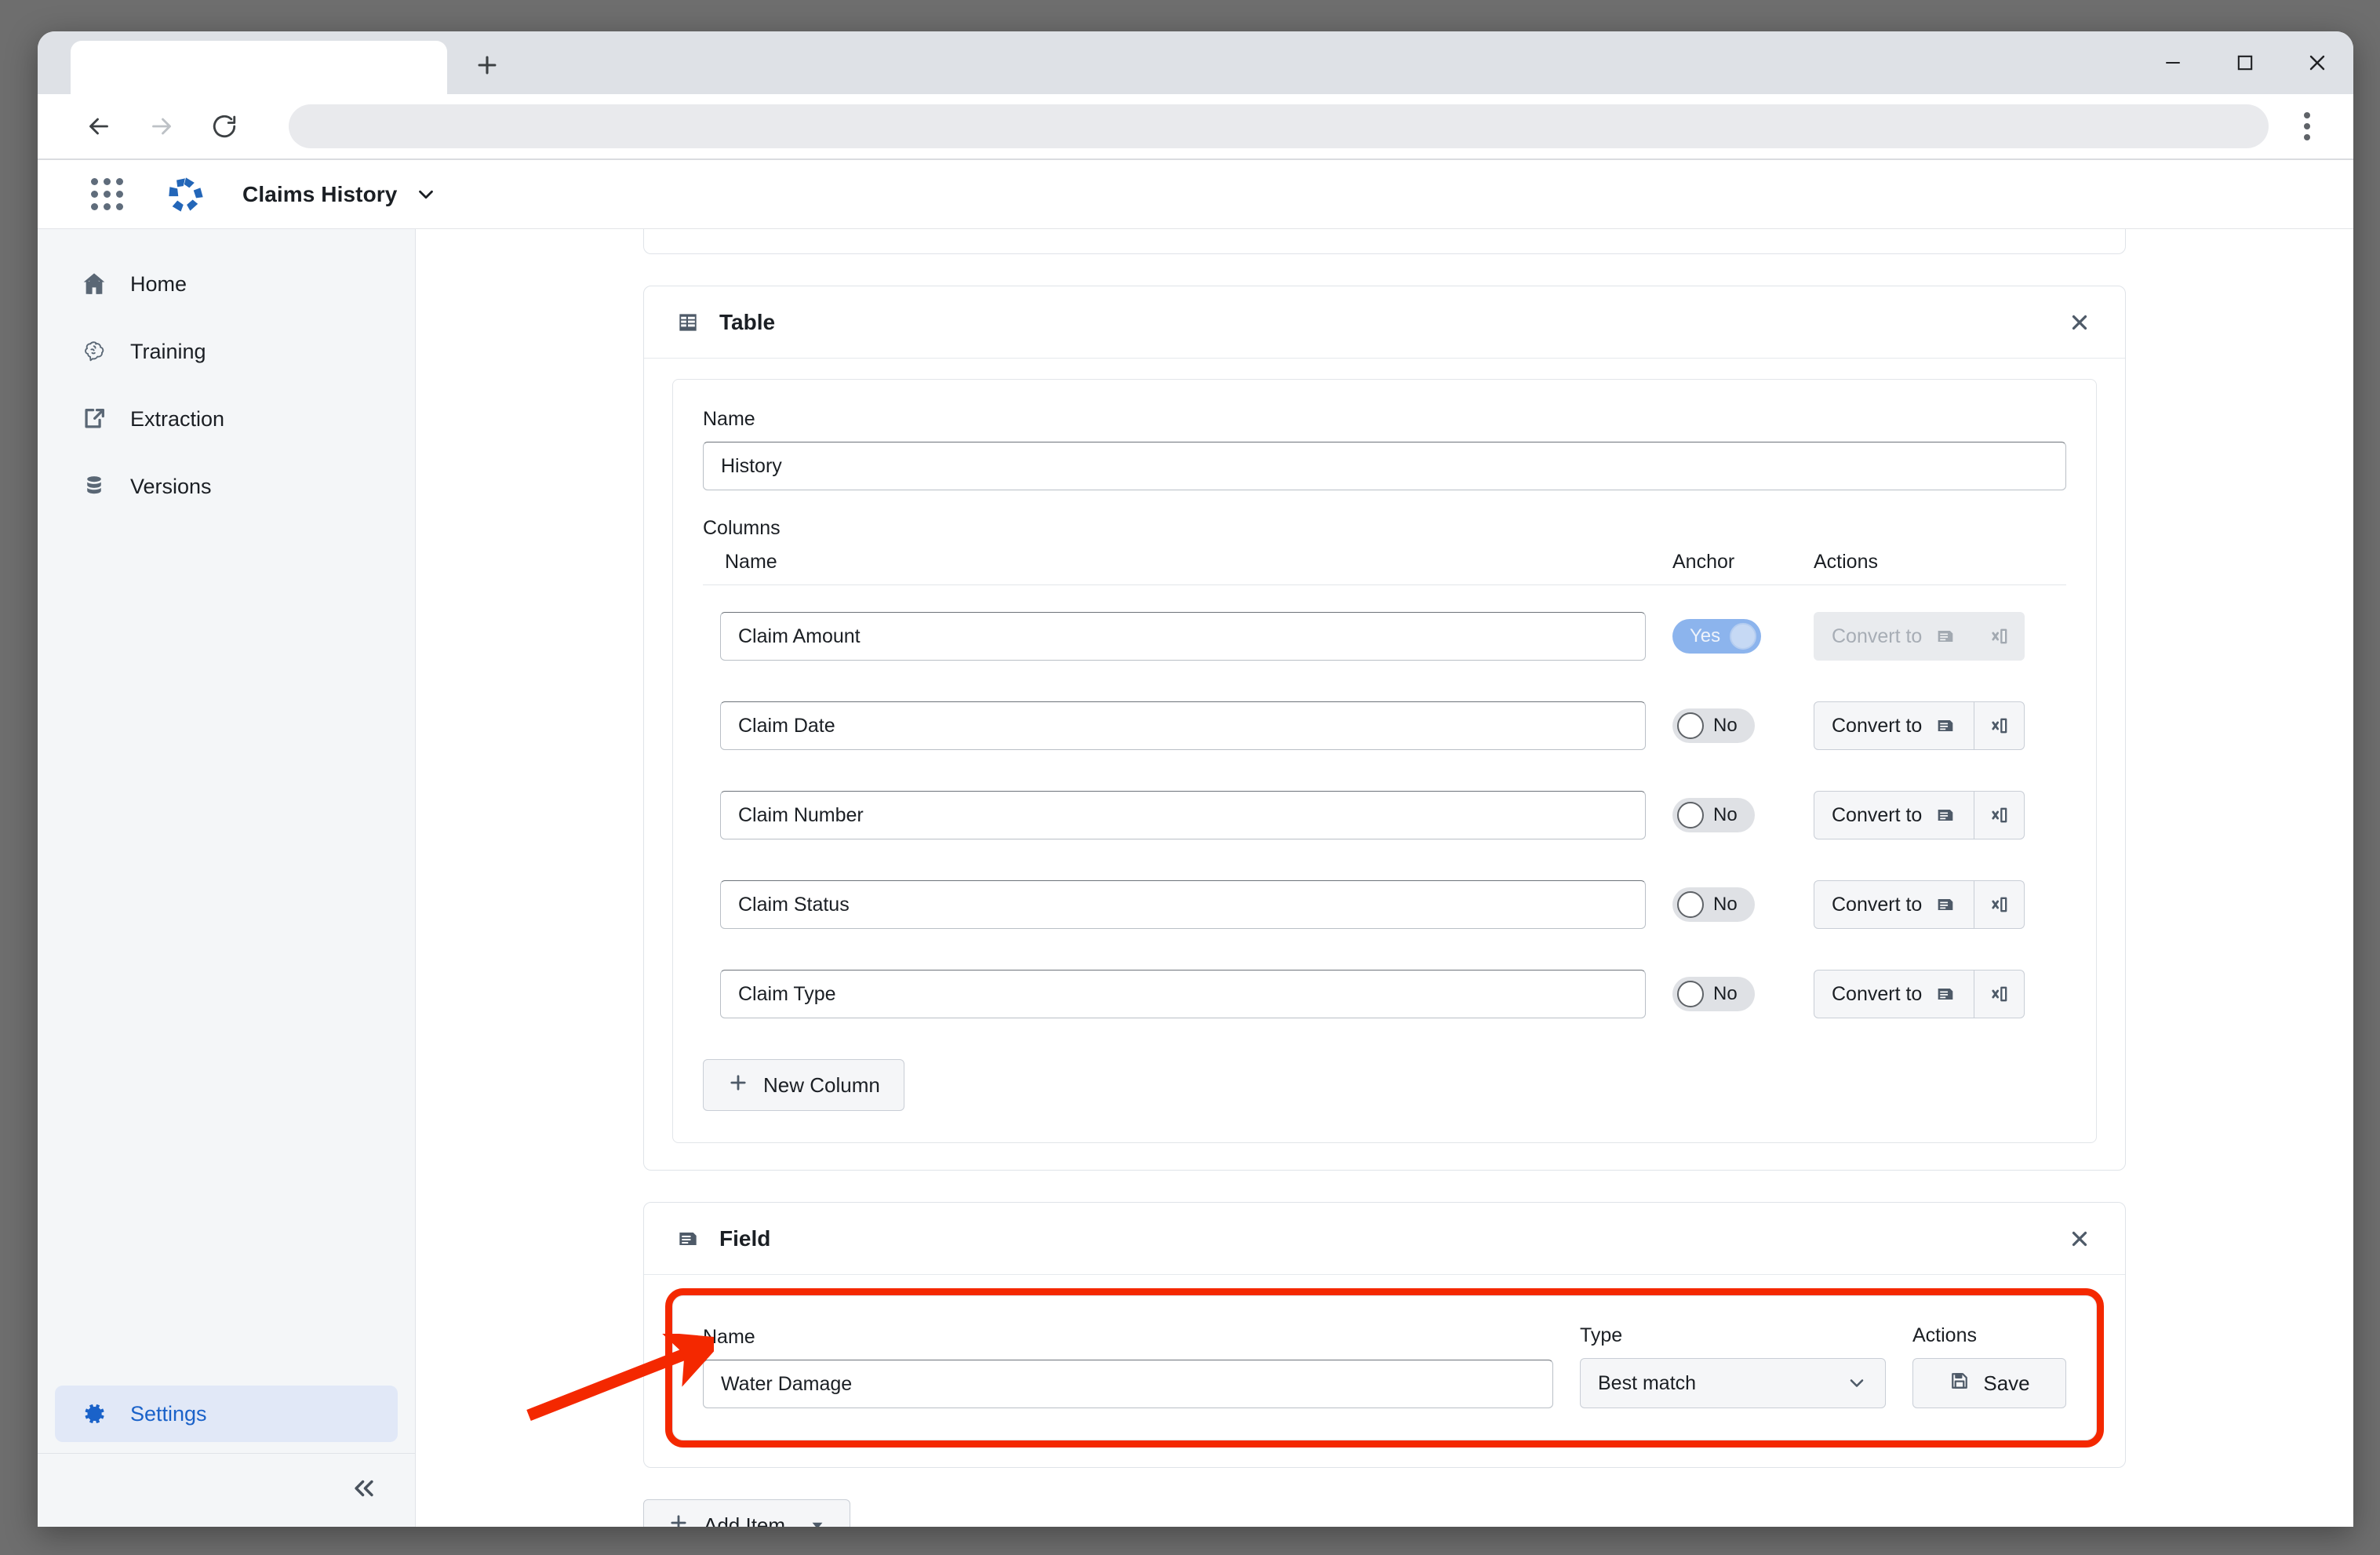 This screenshot has width=2380, height=1555. What do you see at coordinates (94, 351) in the screenshot?
I see `brain-icon` at bounding box center [94, 351].